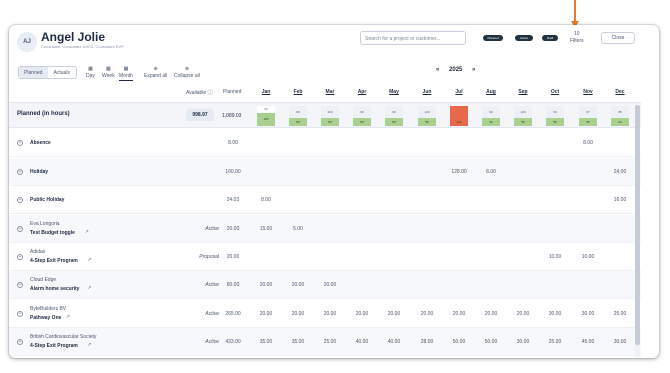 Image resolution: width=670 pixels, height=373 pixels. Describe the element at coordinates (473, 70) in the screenshot. I see `next-year-button: »` at that location.